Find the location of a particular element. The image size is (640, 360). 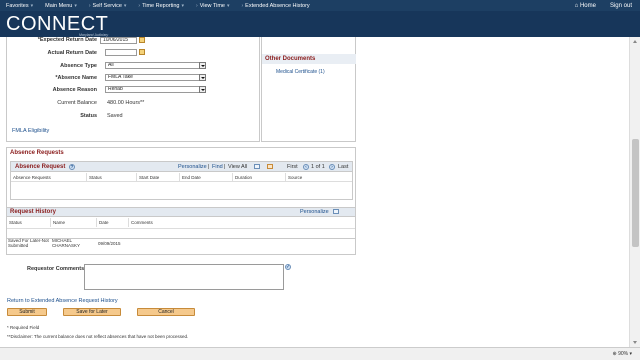

requestor-comments-textarea is located at coordinates (184, 277).